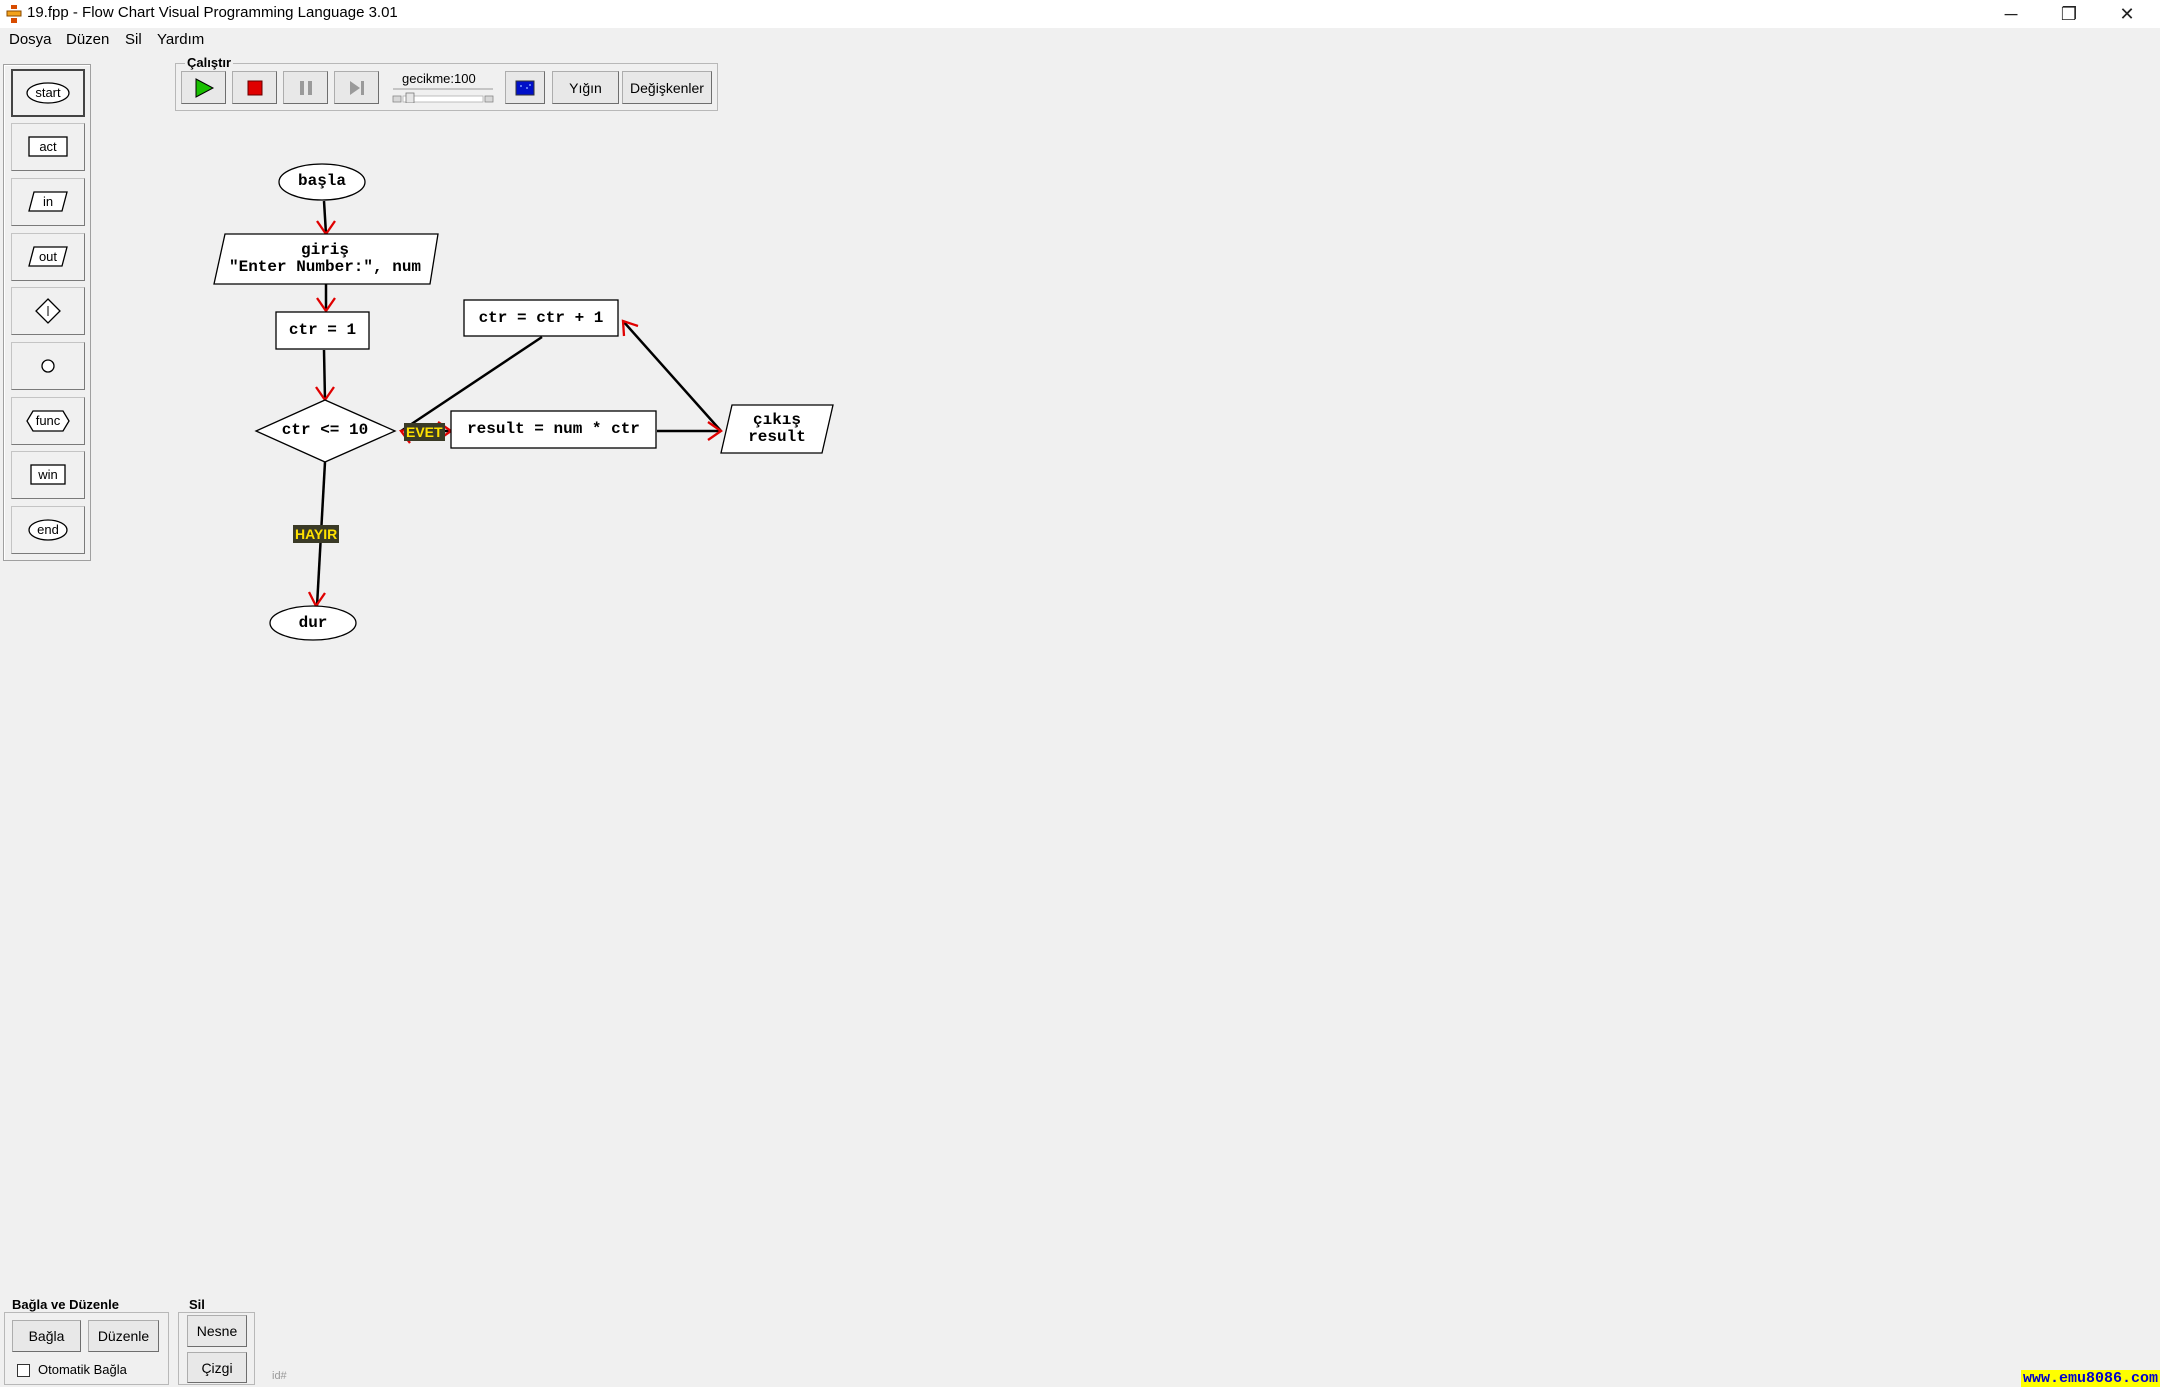 This screenshot has width=2160, height=1387. Describe the element at coordinates (217, 1331) in the screenshot. I see `delete-object-button: Nesne` at that location.